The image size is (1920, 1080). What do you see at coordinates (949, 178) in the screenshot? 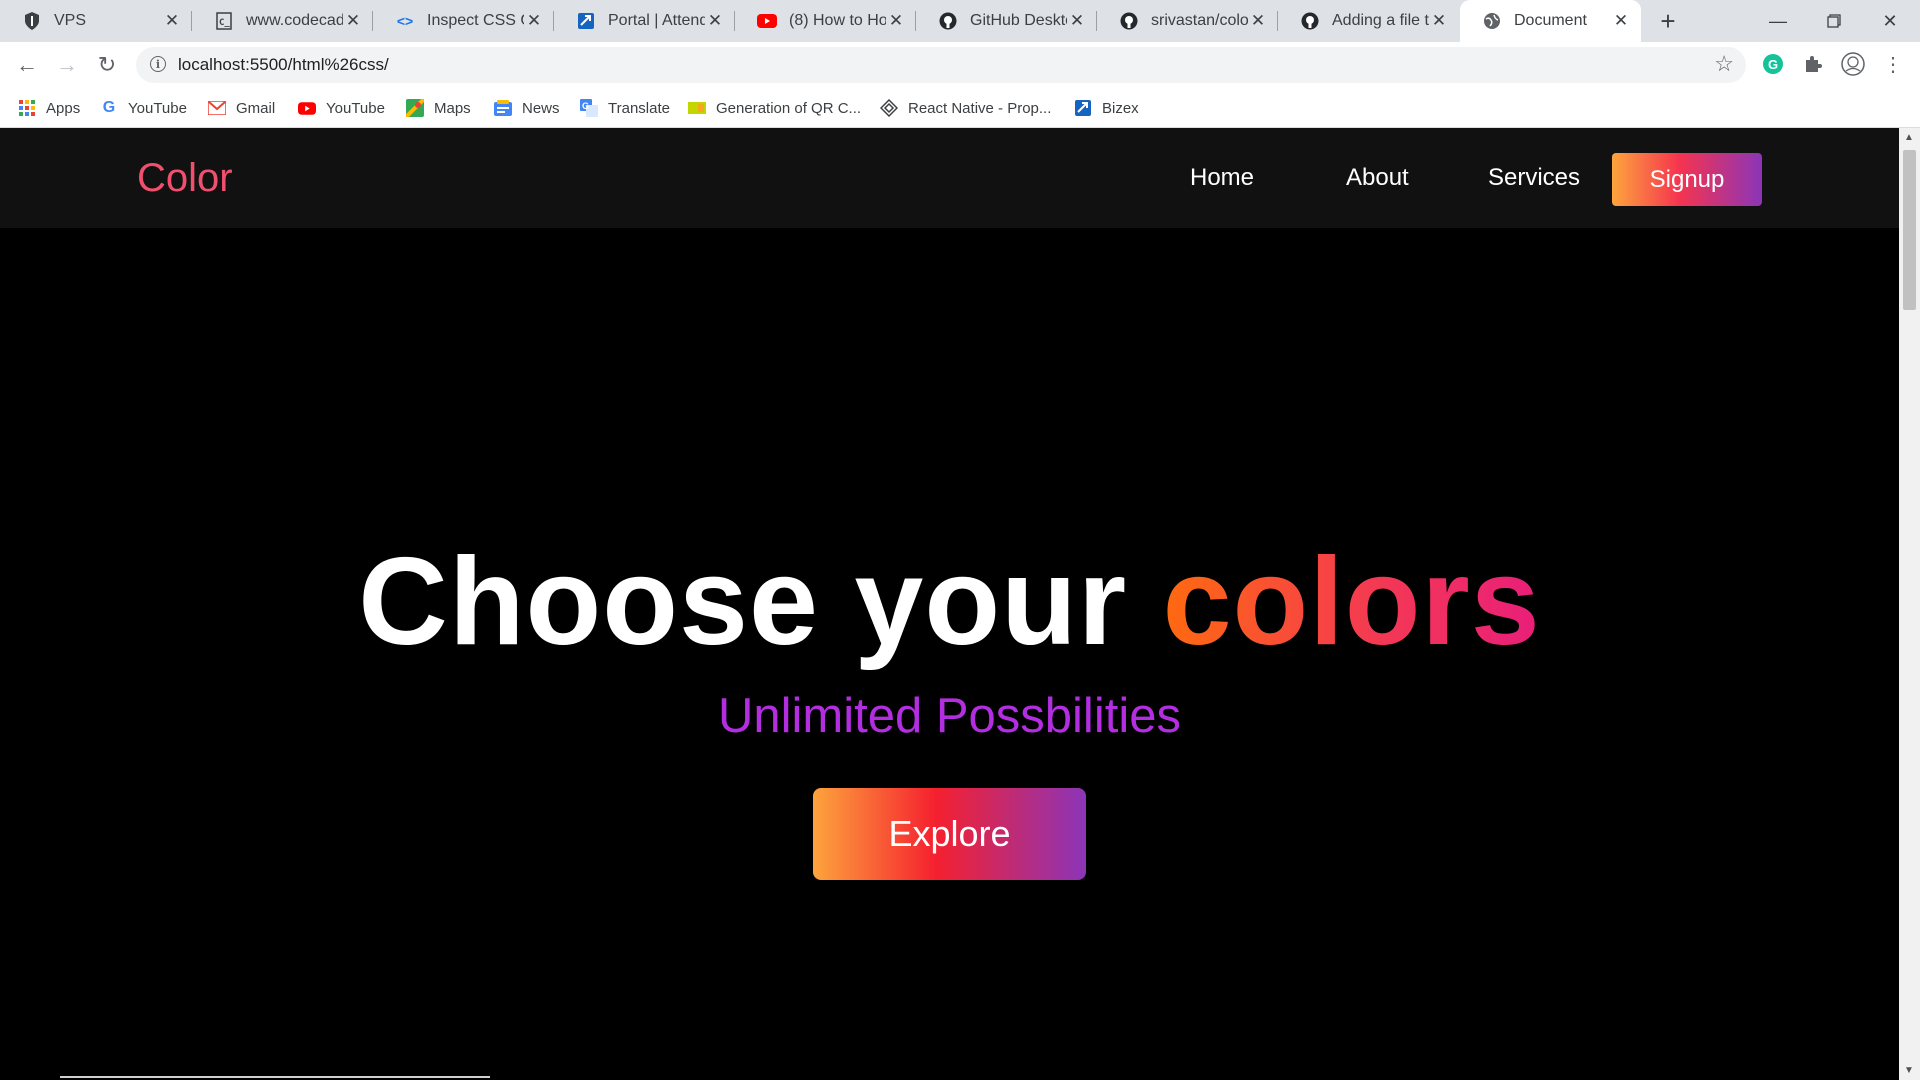
I see `site-navbar: Color Home About Services Signup` at bounding box center [949, 178].